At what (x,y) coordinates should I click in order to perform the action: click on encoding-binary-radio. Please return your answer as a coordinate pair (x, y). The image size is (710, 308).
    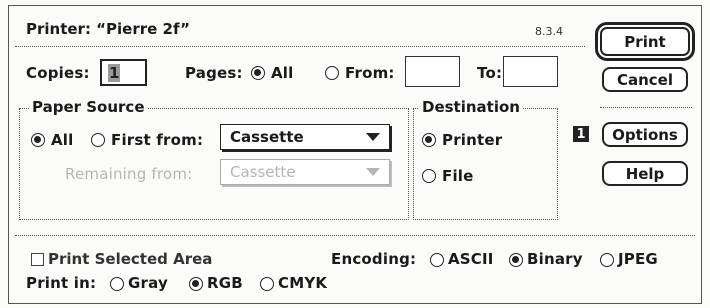
    Looking at the image, I should click on (516, 261).